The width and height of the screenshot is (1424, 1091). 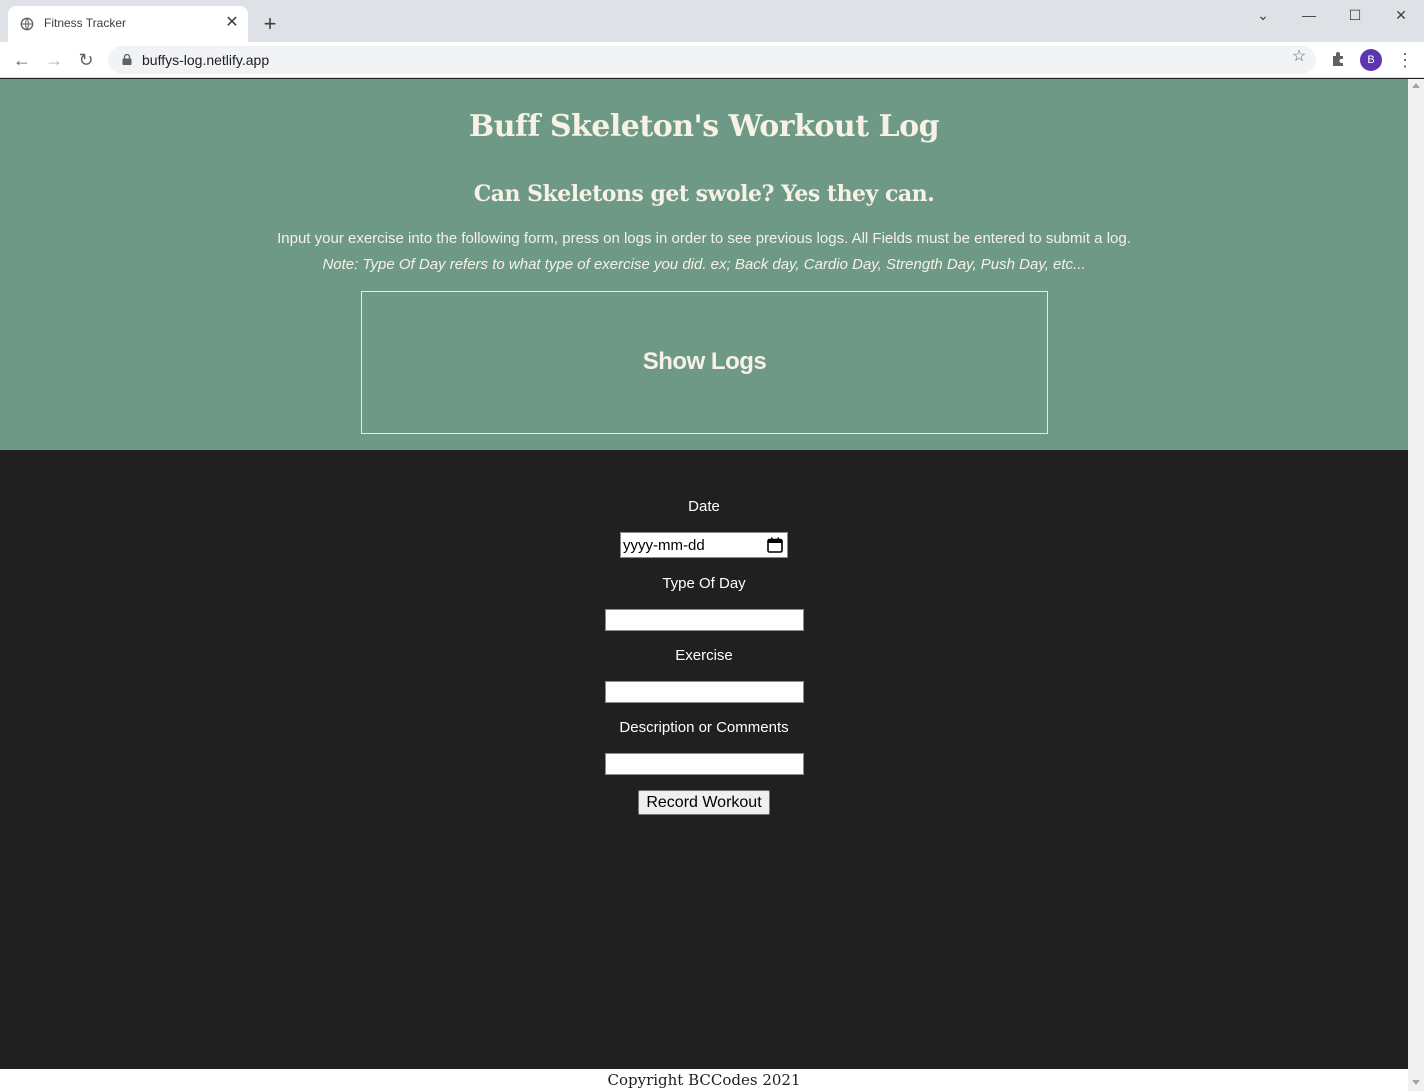 I want to click on page-title: Buff Skeleton's Workout Log, so click(x=704, y=126).